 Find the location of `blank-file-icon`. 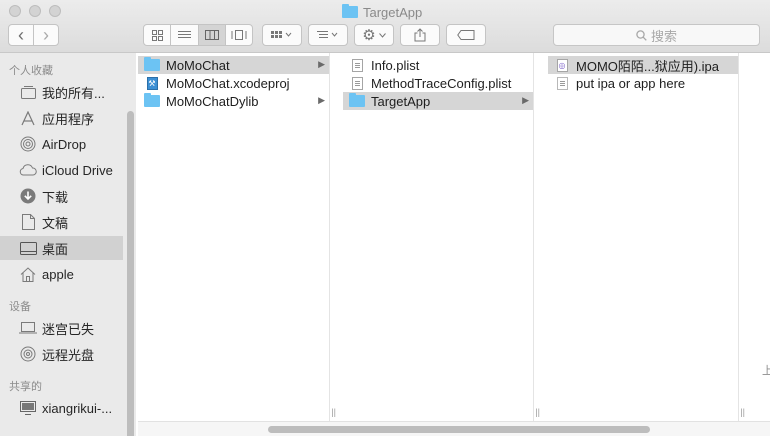

blank-file-icon is located at coordinates (562, 83).